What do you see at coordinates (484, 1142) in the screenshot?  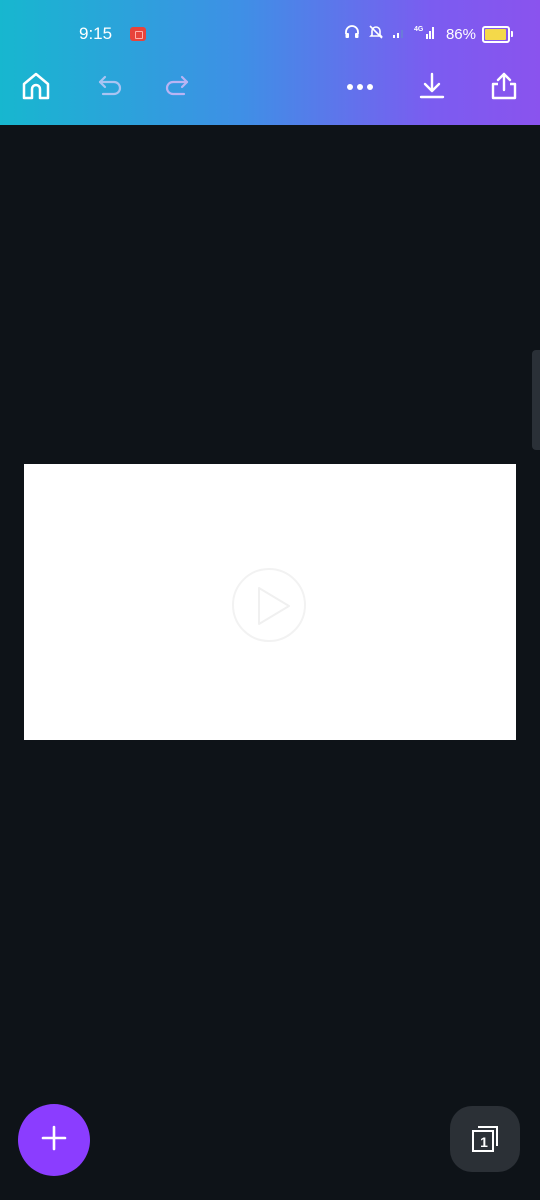 I see `page-count: 1` at bounding box center [484, 1142].